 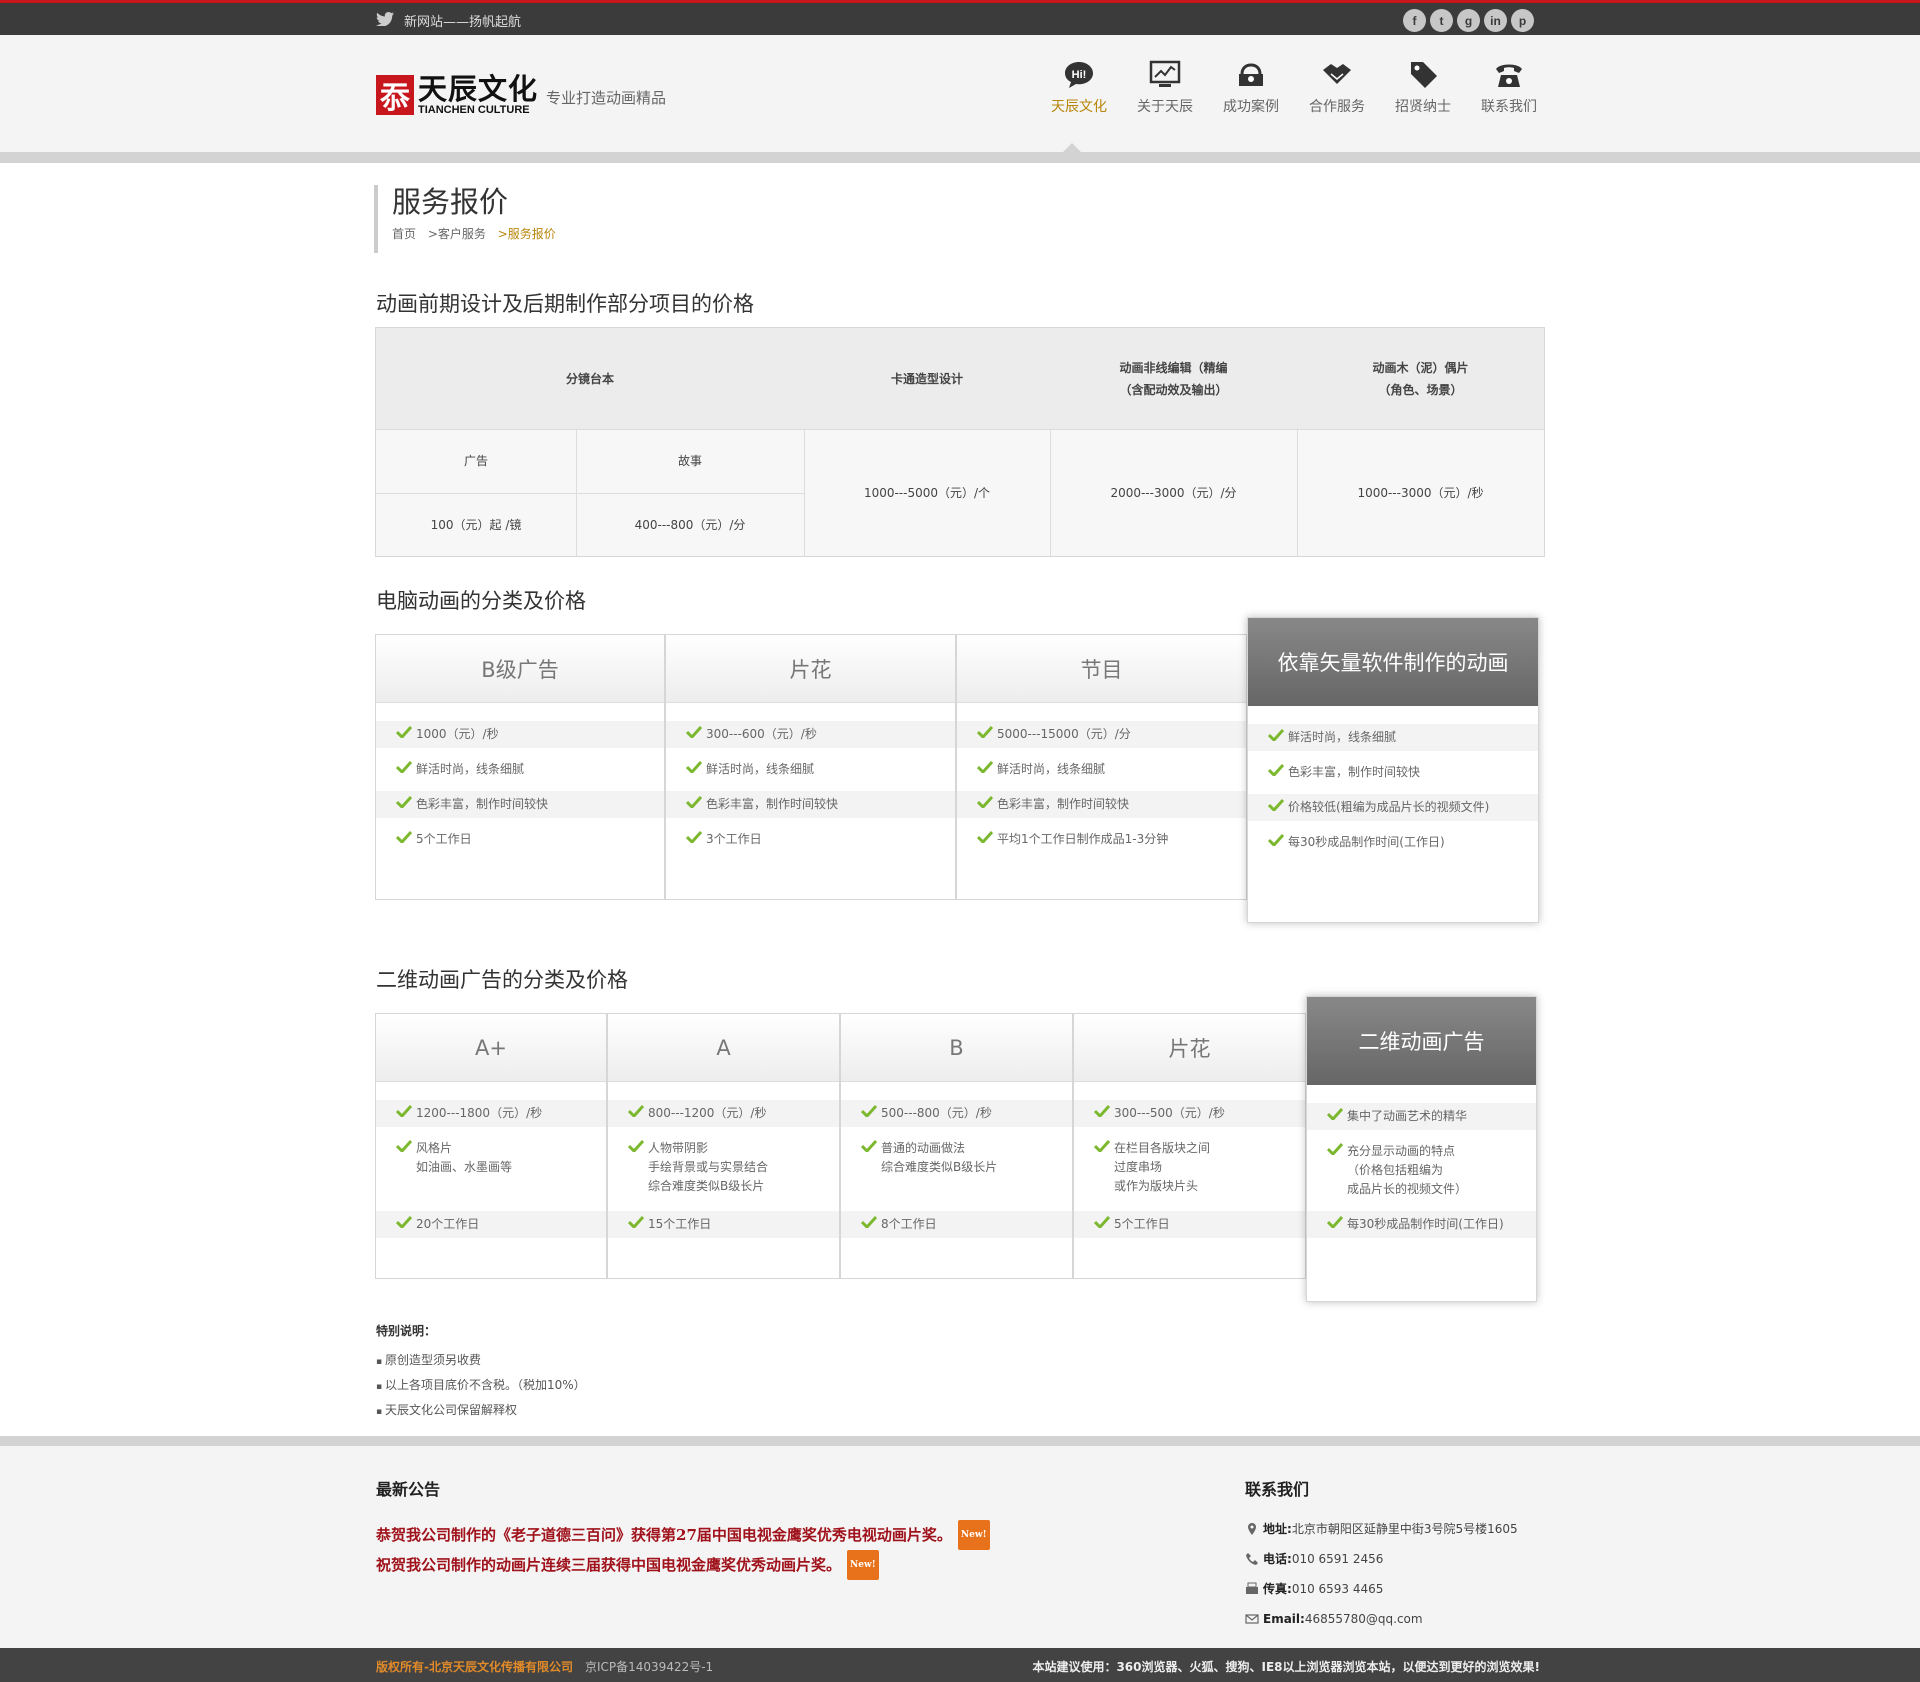 I want to click on table-header: 分镜台本, so click(x=590, y=378).